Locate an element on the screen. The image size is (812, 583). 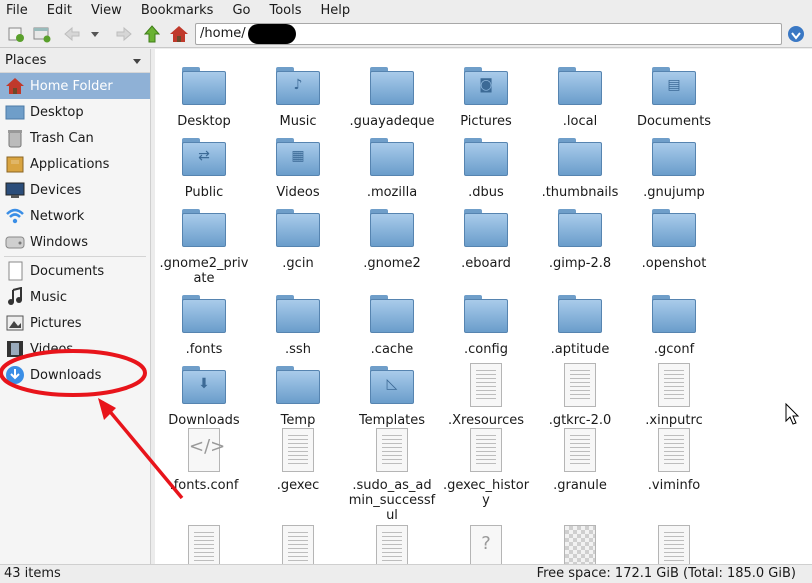
back-button is located at coordinates (72, 34).